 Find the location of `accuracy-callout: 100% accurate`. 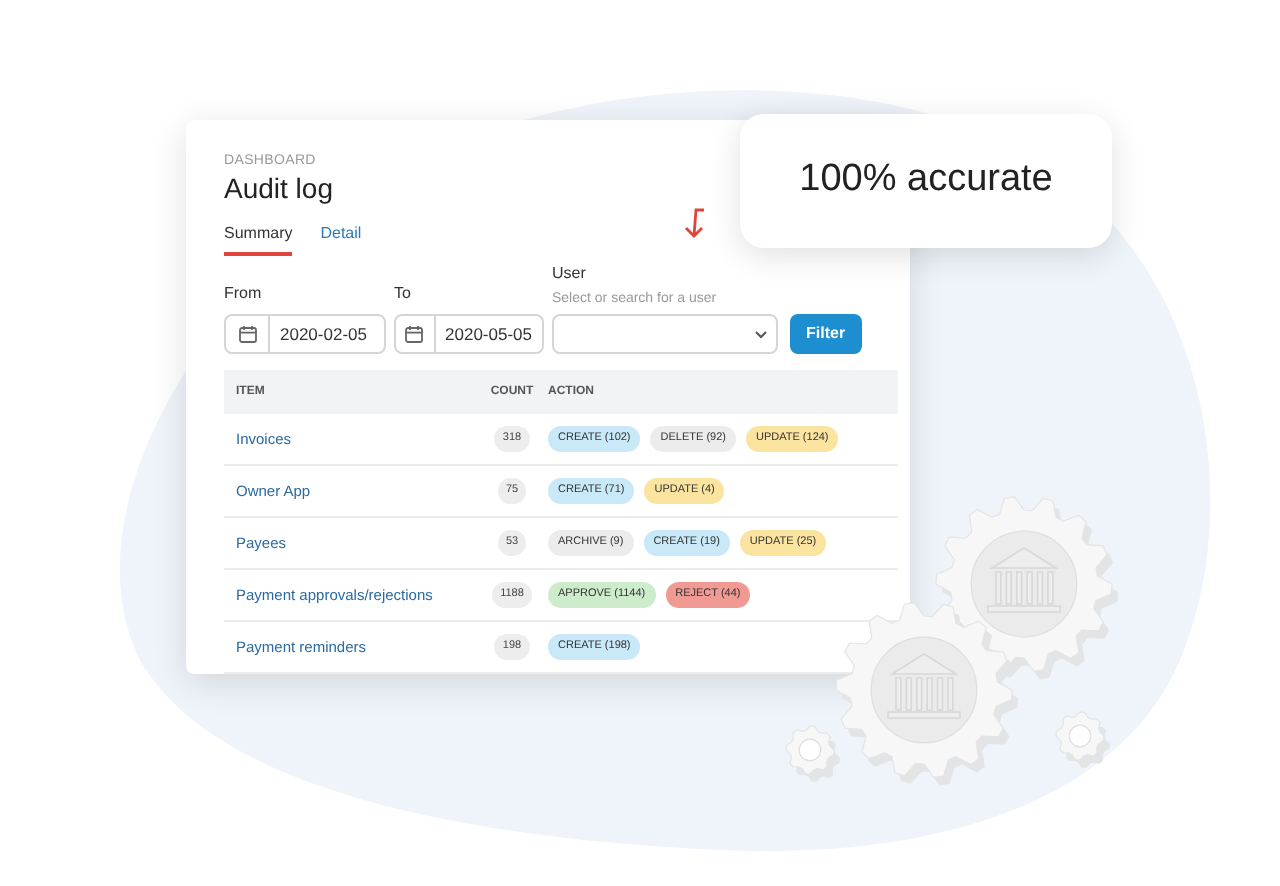

accuracy-callout: 100% accurate is located at coordinates (926, 181).